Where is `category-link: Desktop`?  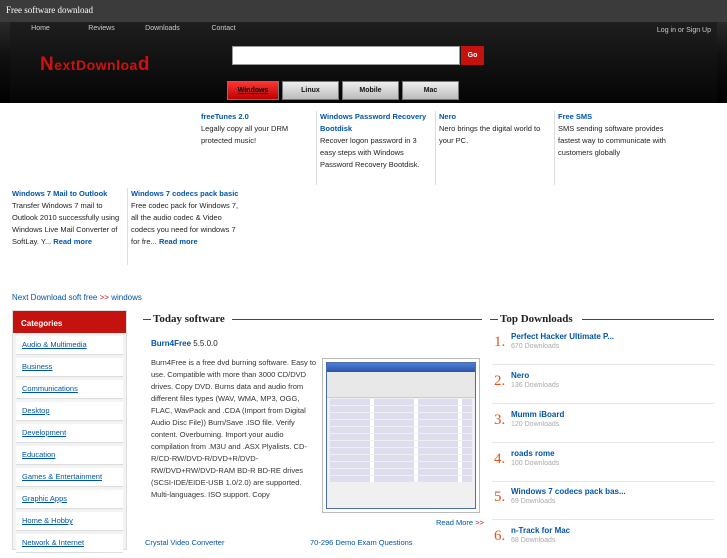 category-link: Desktop is located at coordinates (69, 411).